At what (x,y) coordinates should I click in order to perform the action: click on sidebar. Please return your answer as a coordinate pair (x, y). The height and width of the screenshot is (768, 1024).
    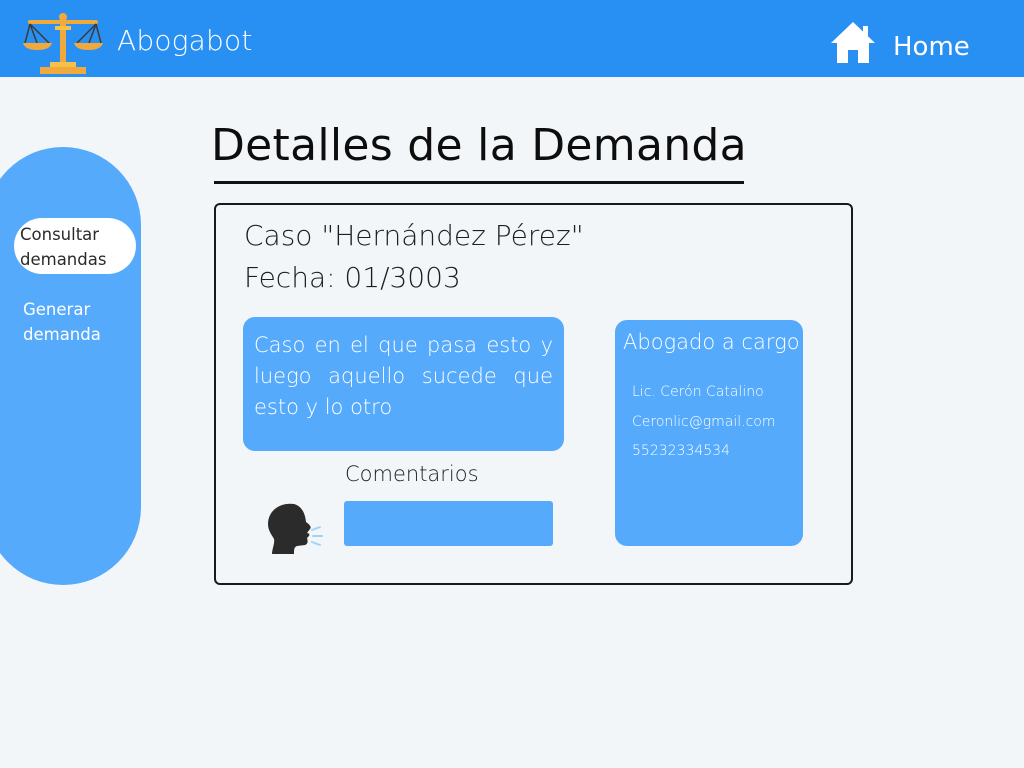
    Looking at the image, I should click on (70, 366).